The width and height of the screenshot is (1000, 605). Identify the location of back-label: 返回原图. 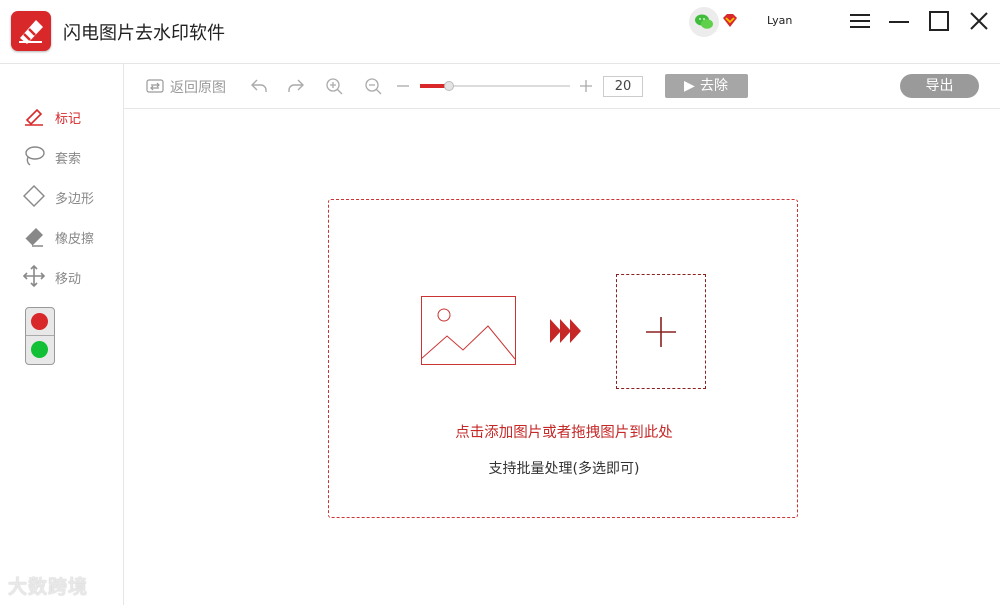
(198, 88).